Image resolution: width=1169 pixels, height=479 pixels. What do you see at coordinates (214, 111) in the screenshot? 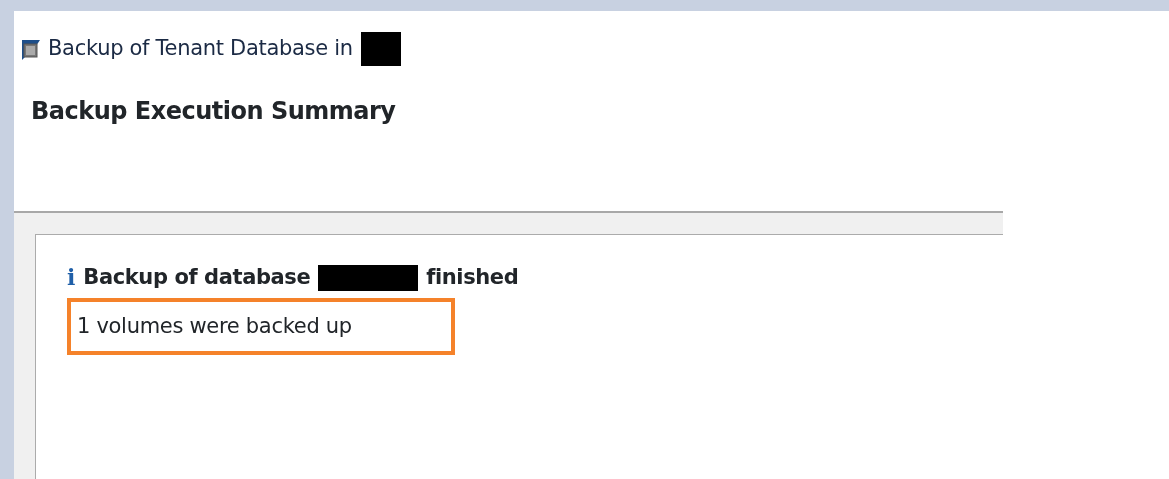
I see `page-heading: Backup Execution Summary` at bounding box center [214, 111].